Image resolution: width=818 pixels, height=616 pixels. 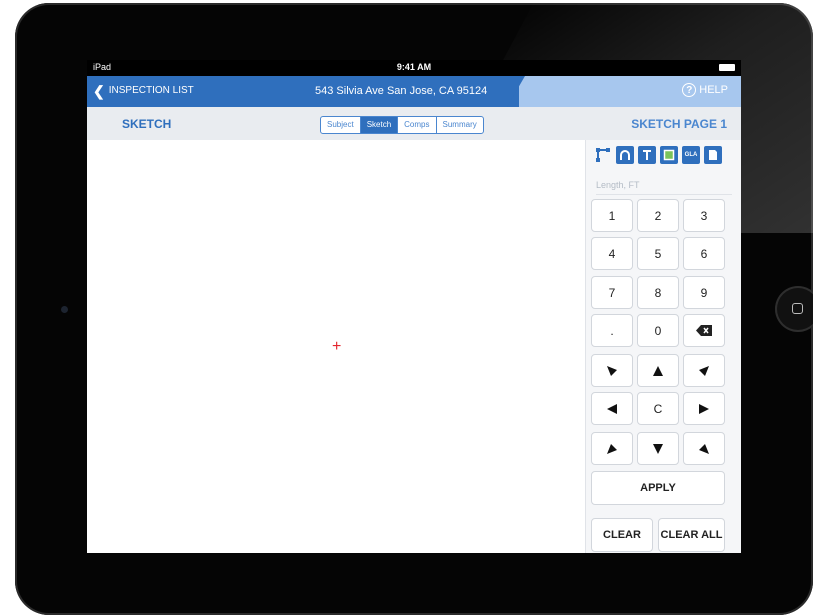 I want to click on help-button: ? HELP, so click(x=705, y=90).